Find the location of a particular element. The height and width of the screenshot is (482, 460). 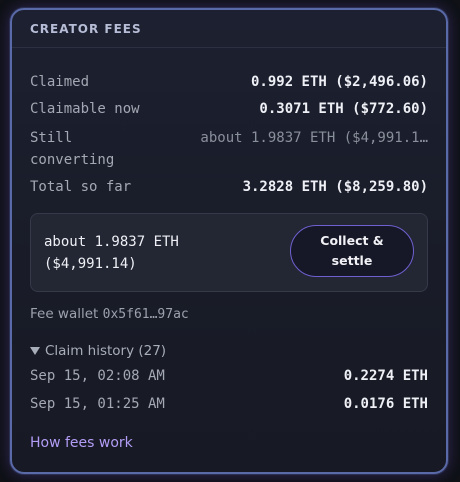

card-header: CREATOR FEES is located at coordinates (229, 29).